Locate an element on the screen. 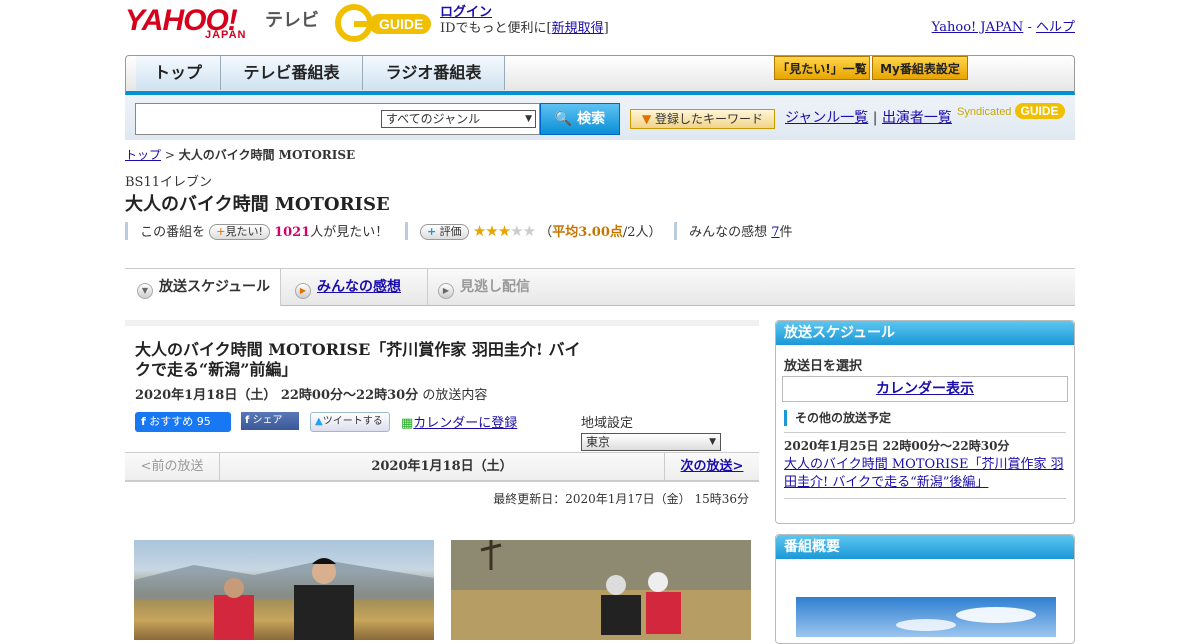 This screenshot has height=644, width=1200. prev-broadcast: <前の放送 is located at coordinates (172, 467).